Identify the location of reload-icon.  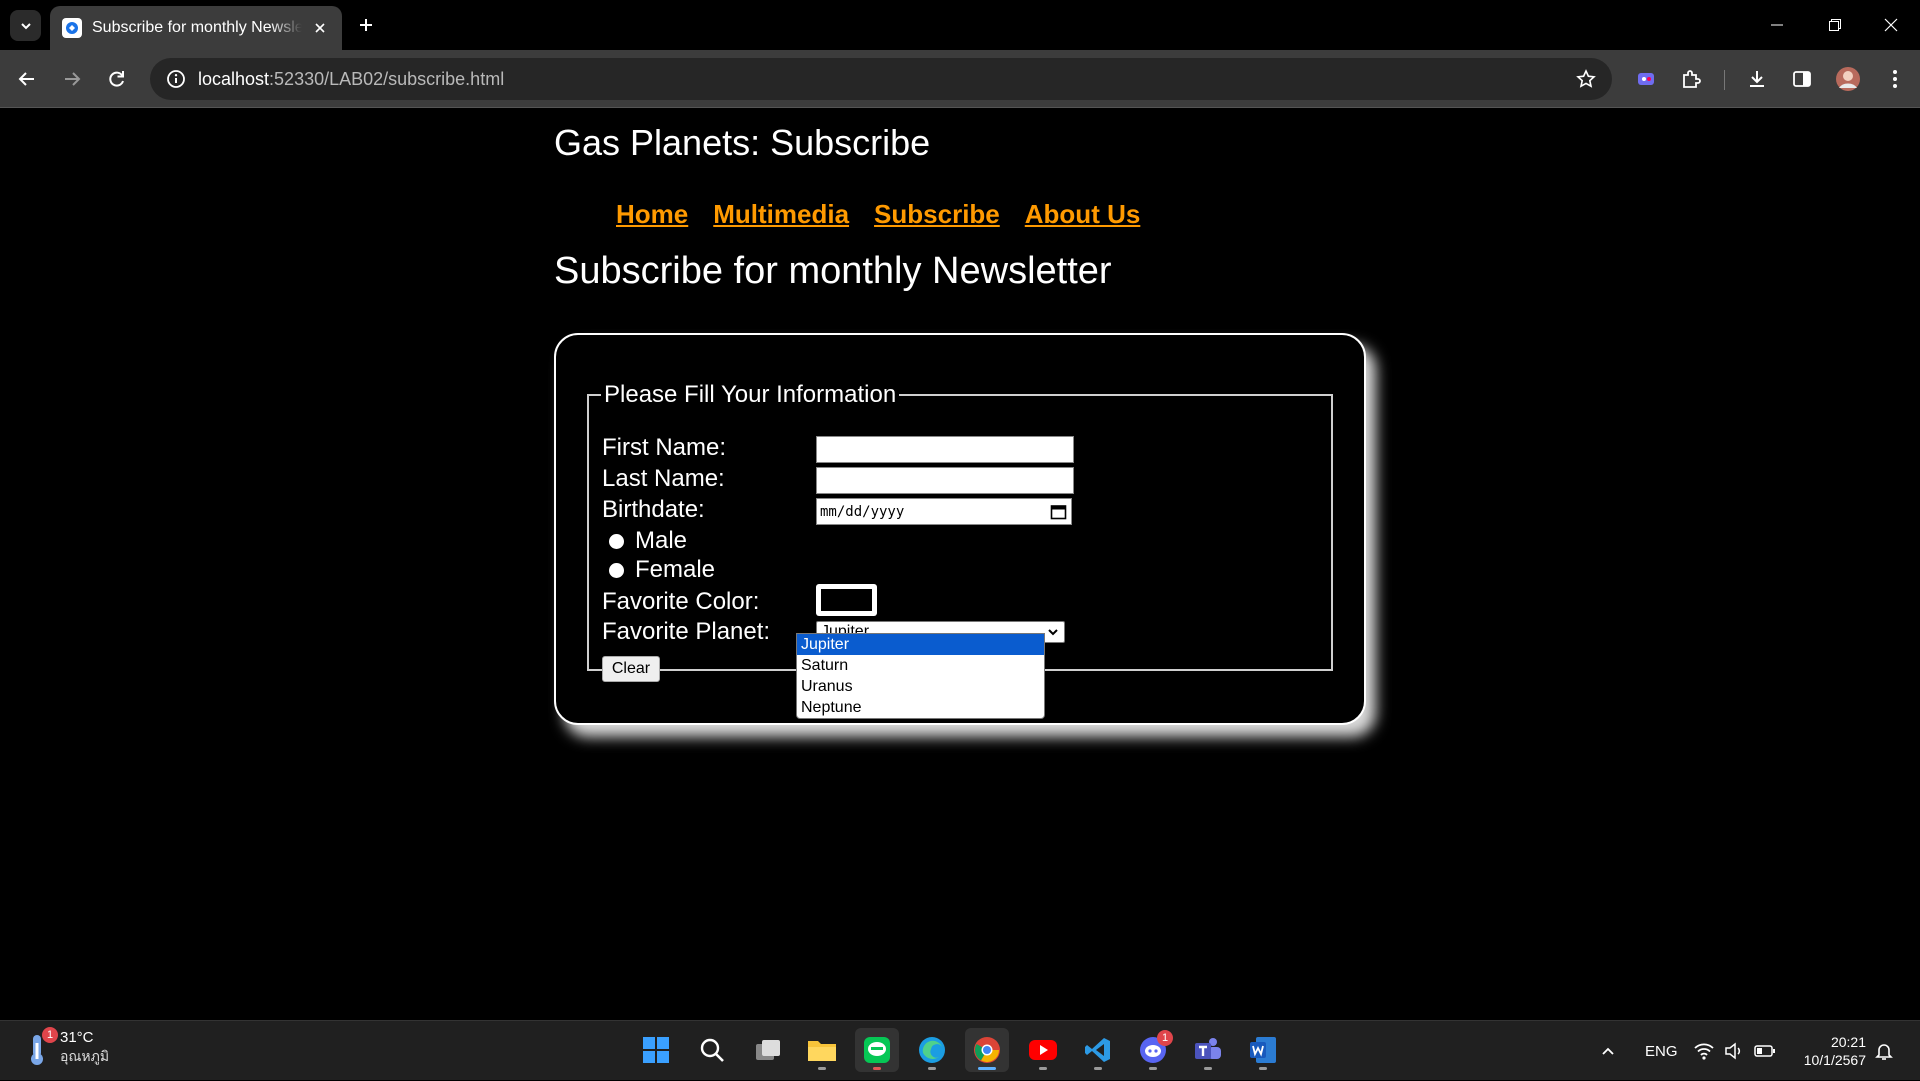
(116, 79).